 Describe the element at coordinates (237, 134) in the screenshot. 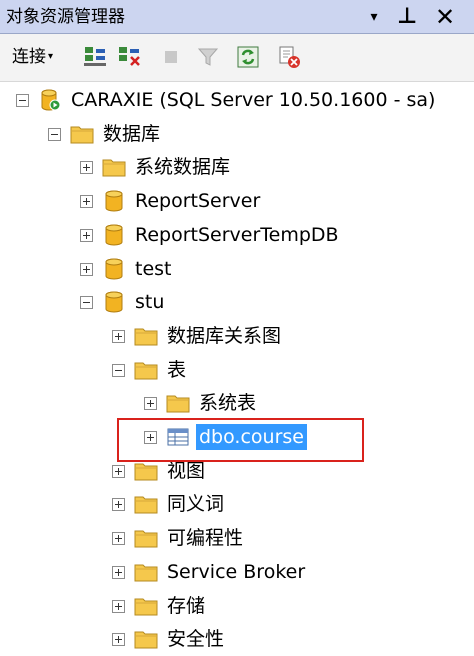

I see `tree-node: 数据库` at that location.